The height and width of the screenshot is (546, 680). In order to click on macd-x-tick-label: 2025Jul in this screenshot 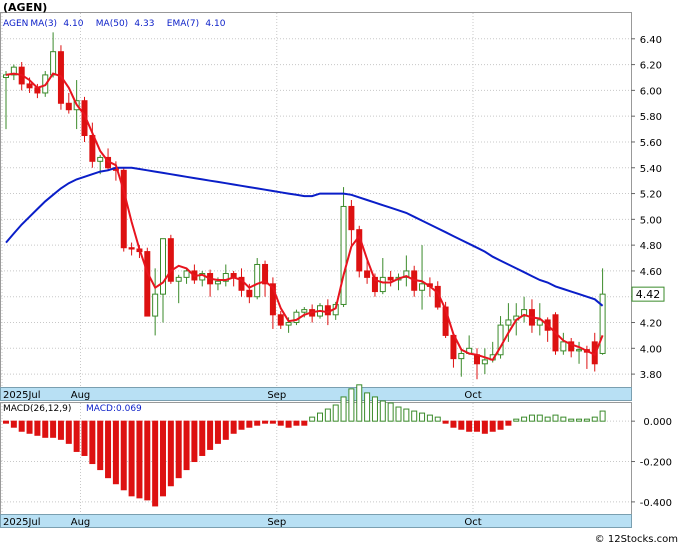, I will do `click(22, 522)`.